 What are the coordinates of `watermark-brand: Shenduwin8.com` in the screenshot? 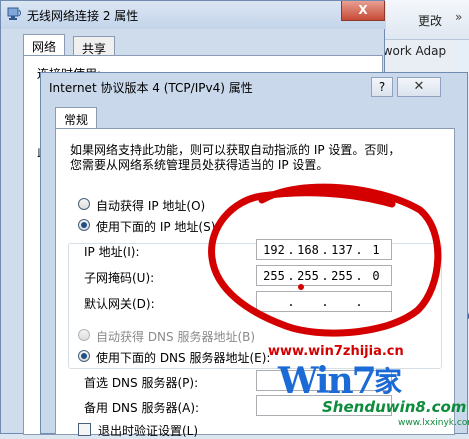 It's located at (394, 407).